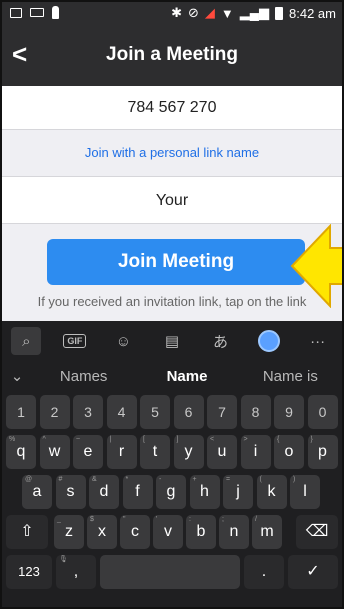  I want to click on key-0: 0, so click(322, 412).